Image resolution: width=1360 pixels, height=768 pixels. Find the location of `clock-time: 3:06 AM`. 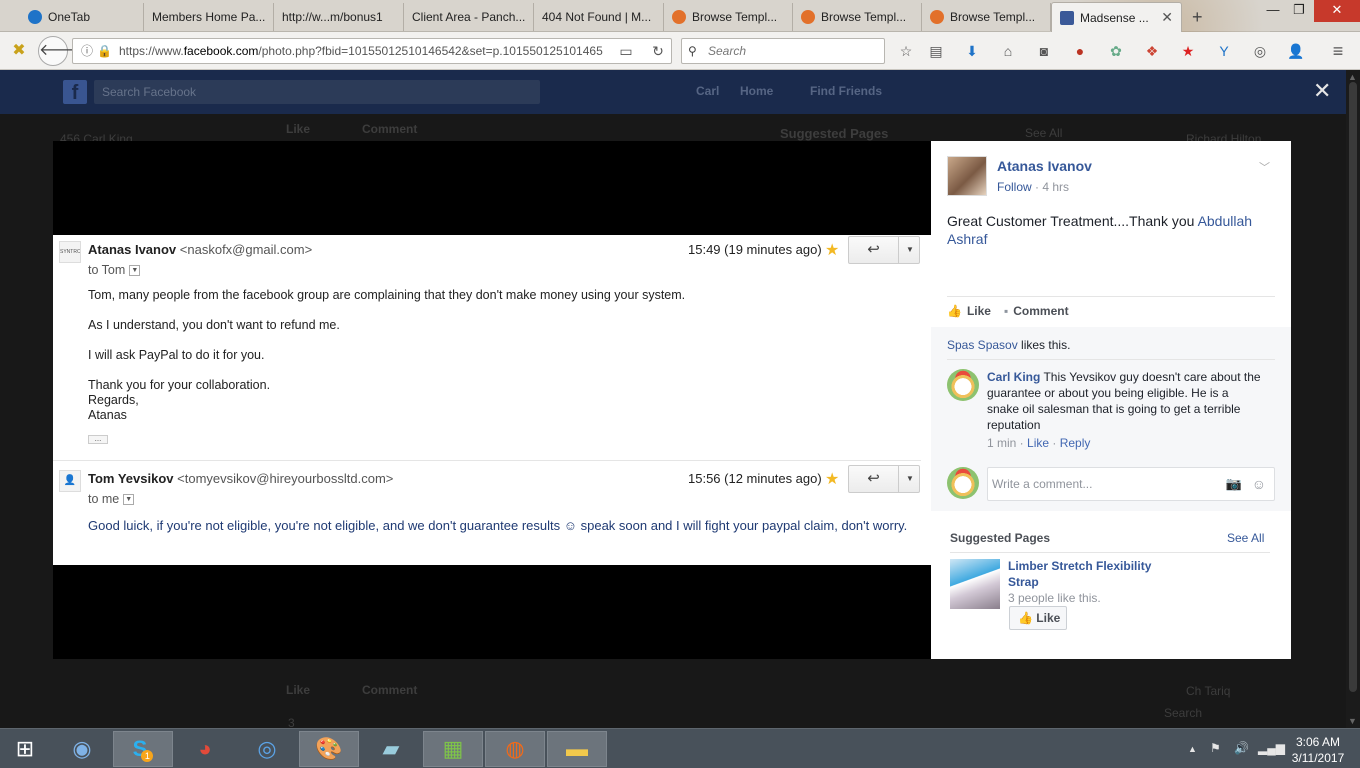

clock-time: 3:06 AM is located at coordinates (1318, 742).